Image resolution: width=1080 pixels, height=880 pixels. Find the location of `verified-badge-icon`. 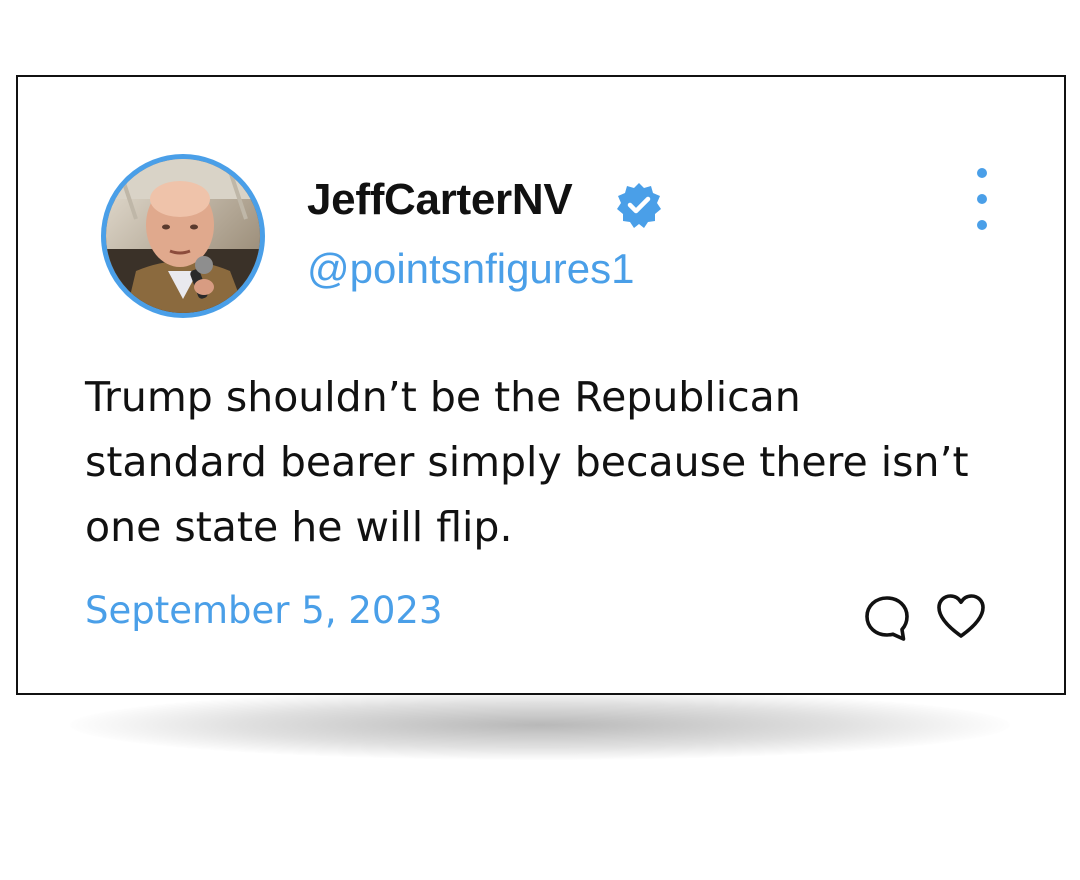

verified-badge-icon is located at coordinates (639, 205).